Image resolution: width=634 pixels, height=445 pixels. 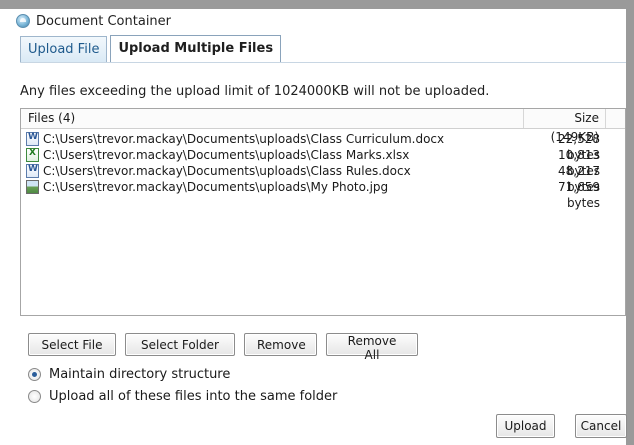 What do you see at coordinates (32, 155) in the screenshot?
I see `excel-sheet-icon` at bounding box center [32, 155].